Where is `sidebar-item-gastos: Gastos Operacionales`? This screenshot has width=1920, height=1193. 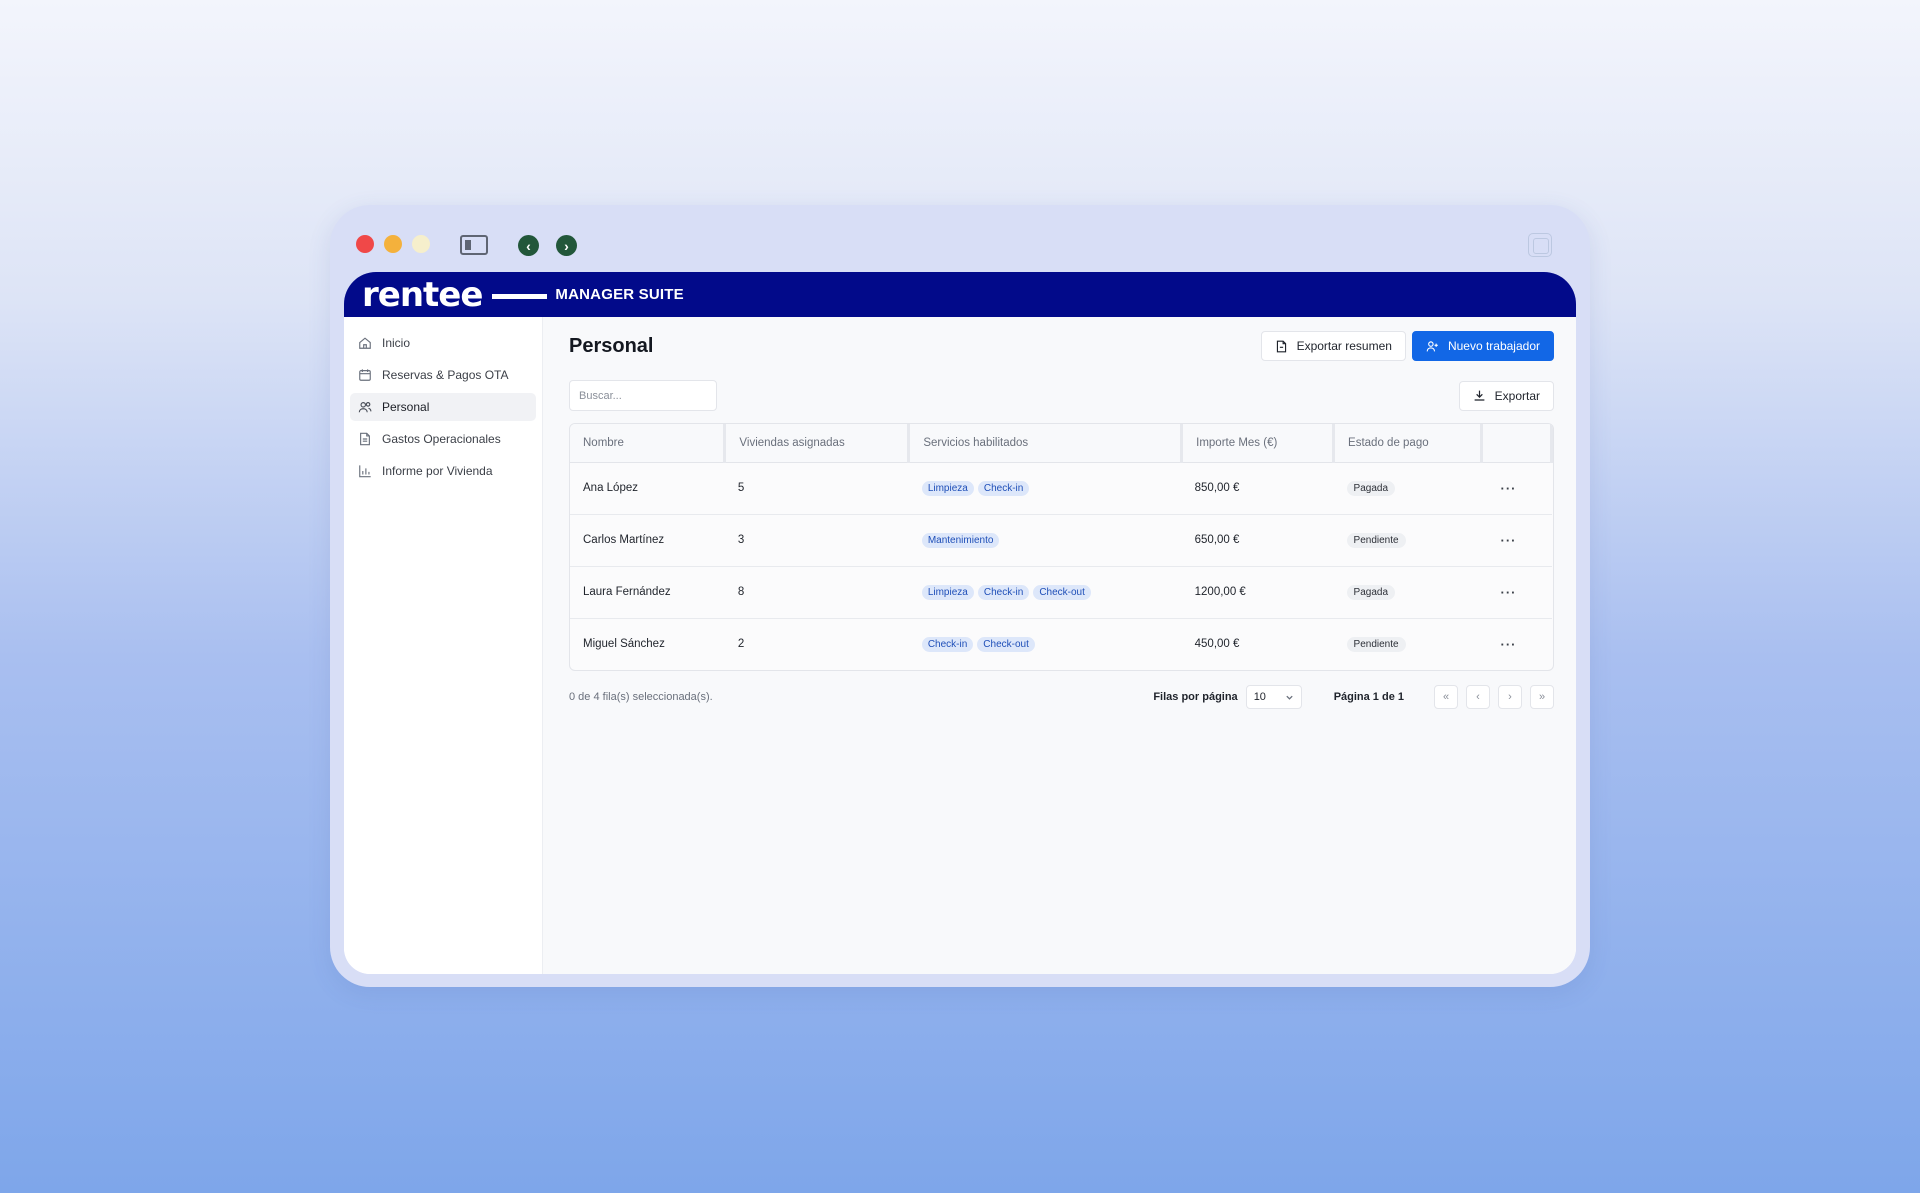
sidebar-item-gastos: Gastos Operacionales is located at coordinates (443, 439).